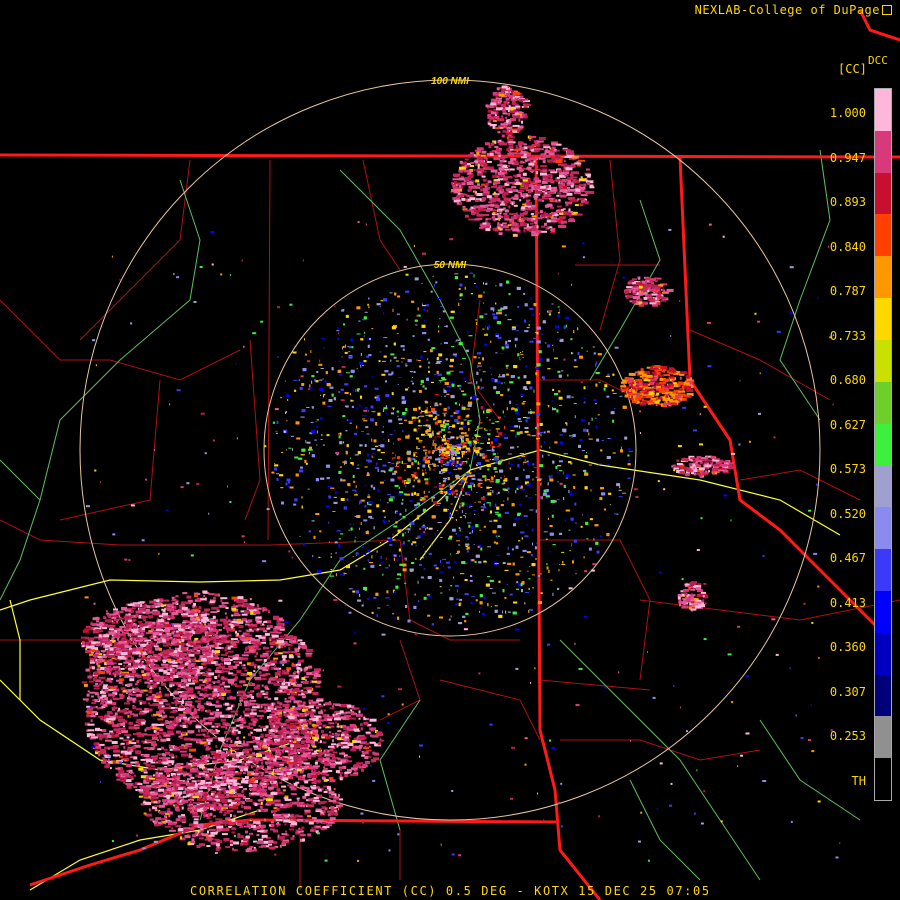  What do you see at coordinates (847, 202) in the screenshot?
I see `legend-label: 0.893` at bounding box center [847, 202].